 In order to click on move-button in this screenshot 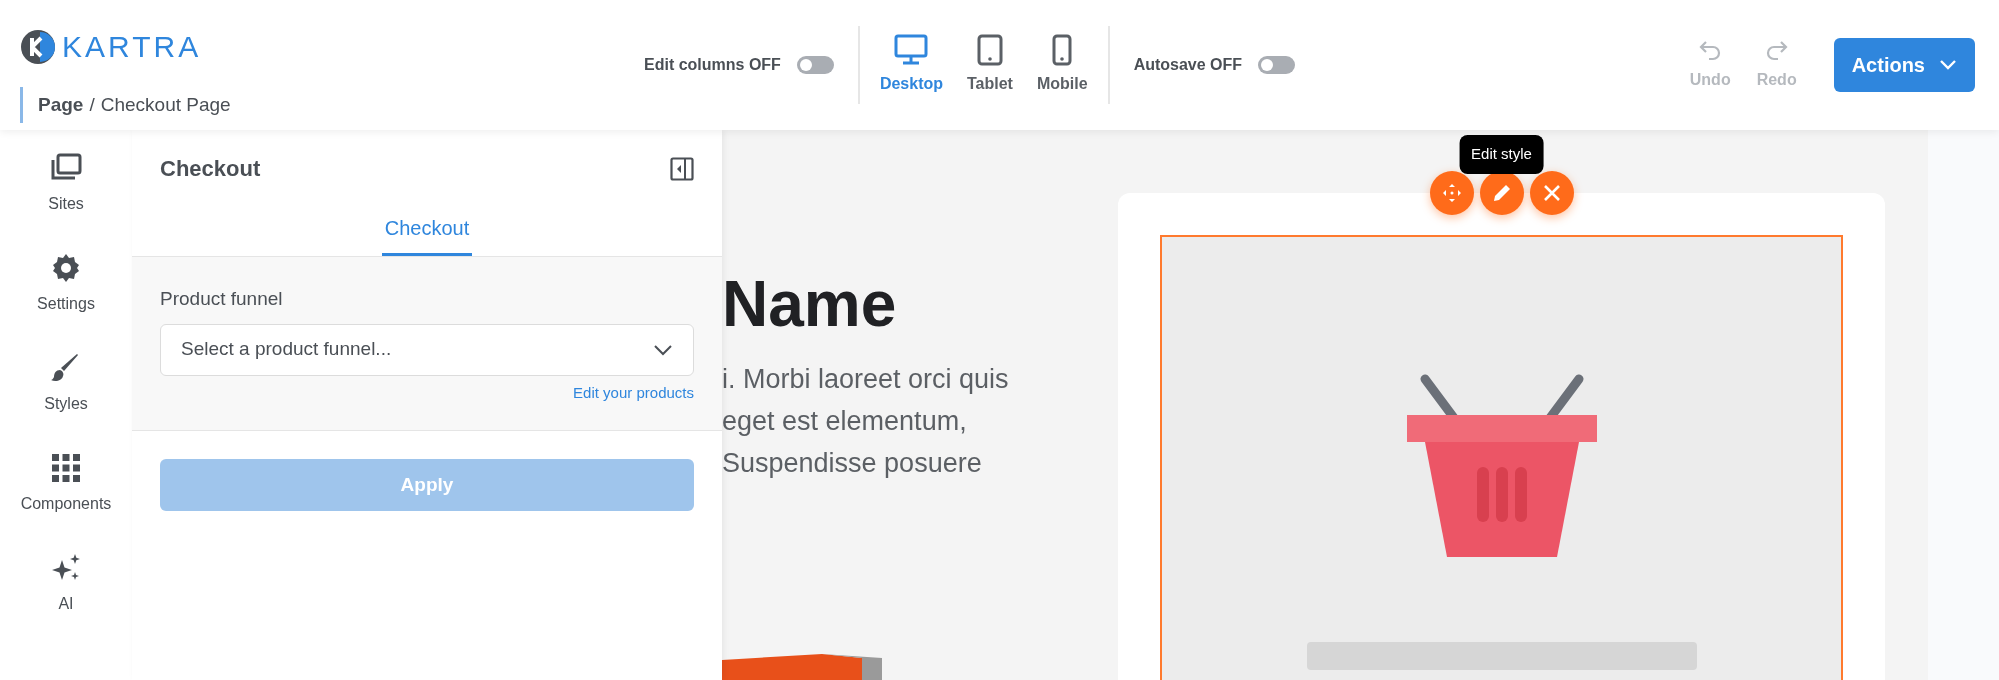, I will do `click(1451, 193)`.